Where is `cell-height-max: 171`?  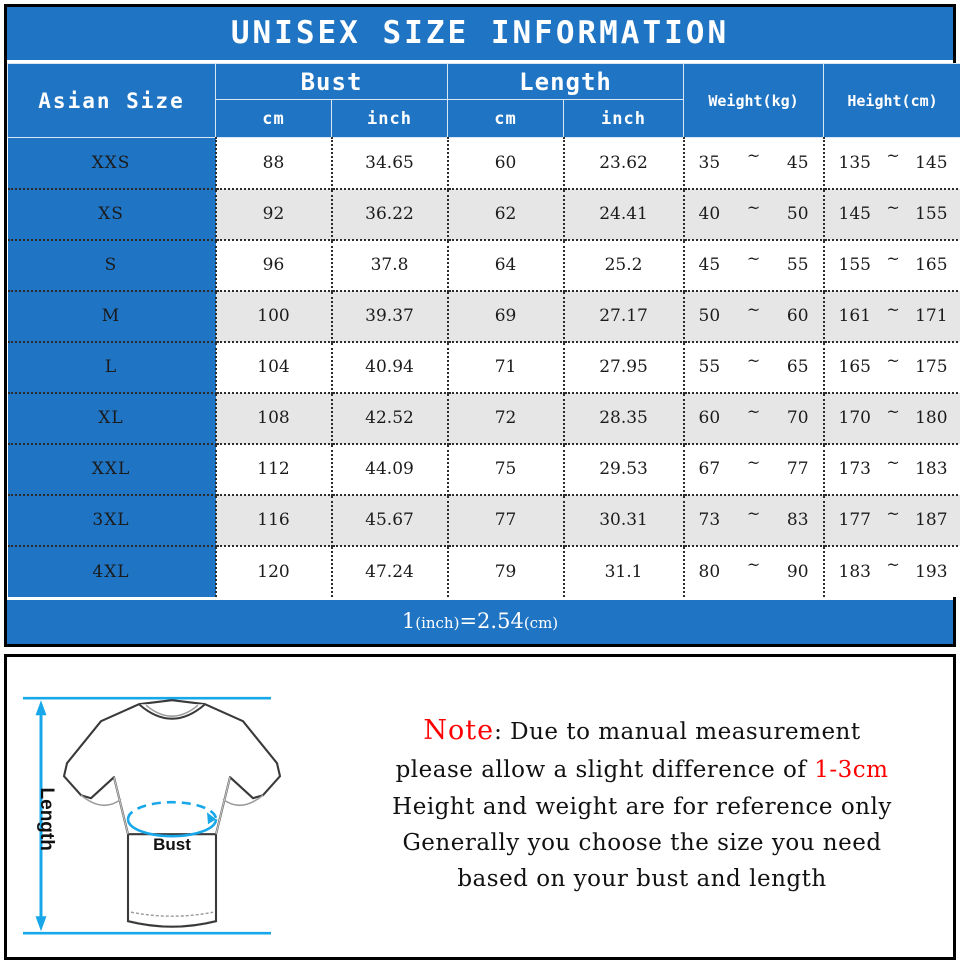 cell-height-max: 171 is located at coordinates (931, 316).